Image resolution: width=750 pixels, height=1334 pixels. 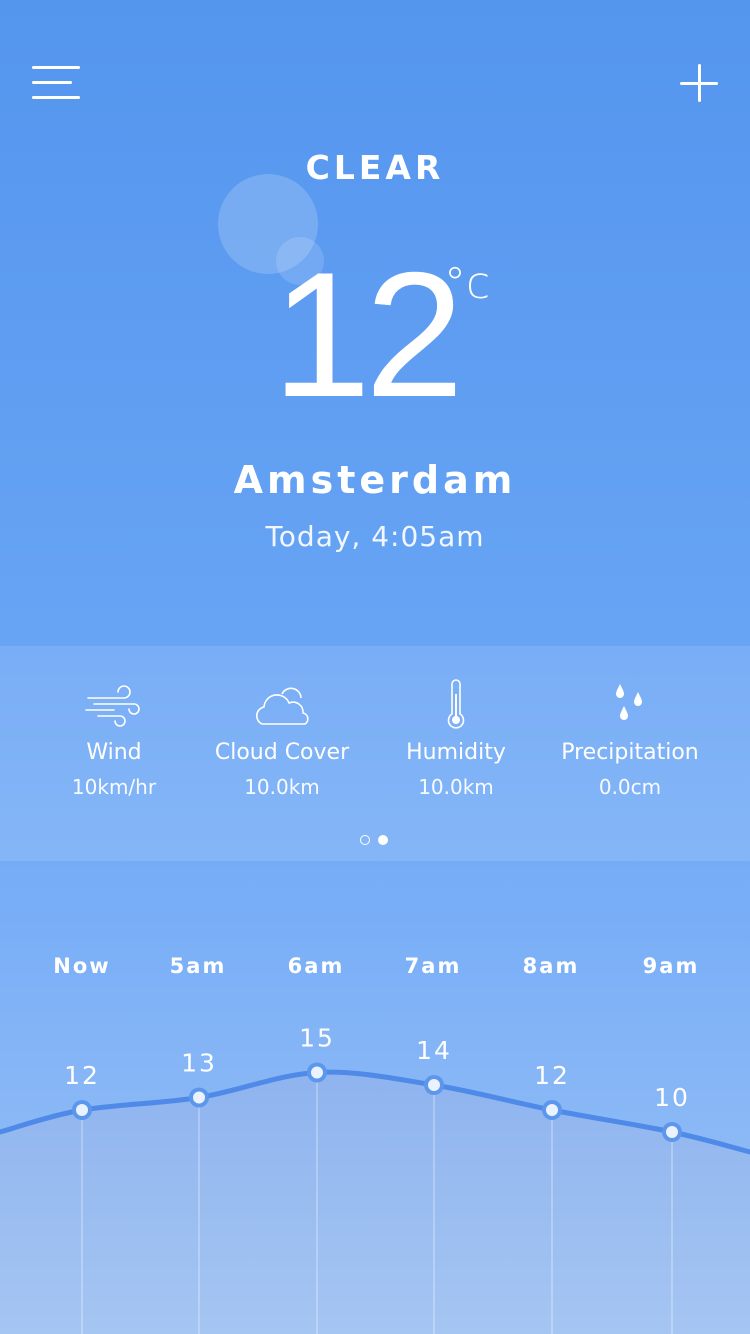 I want to click on temperature-value: 12, so click(x=368, y=334).